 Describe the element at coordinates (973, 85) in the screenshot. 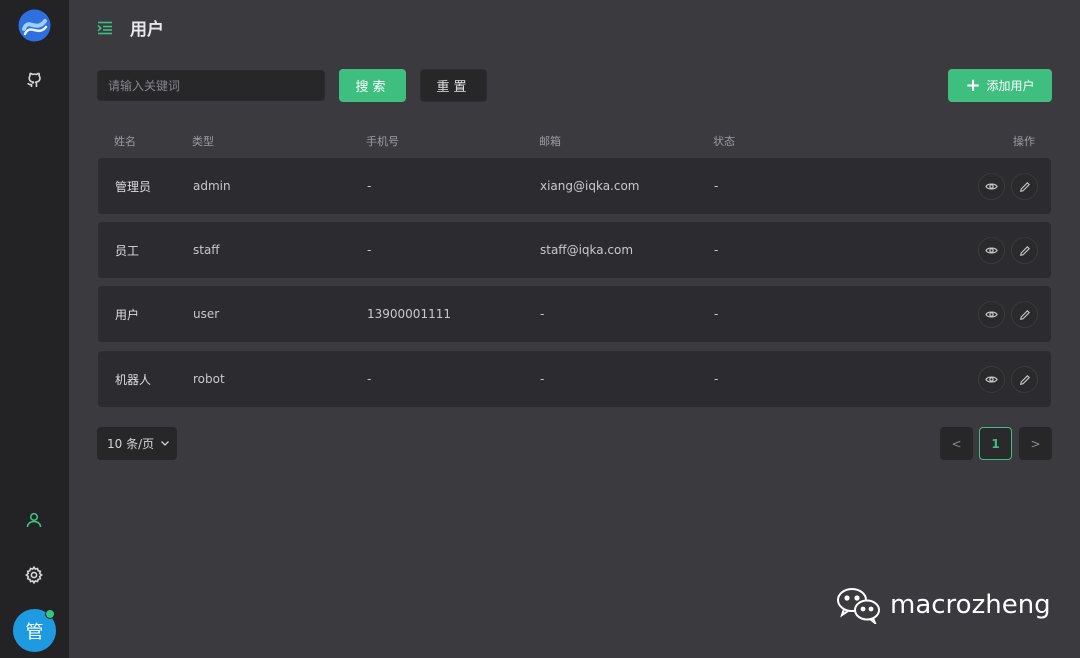

I see `plus-icon: +` at that location.